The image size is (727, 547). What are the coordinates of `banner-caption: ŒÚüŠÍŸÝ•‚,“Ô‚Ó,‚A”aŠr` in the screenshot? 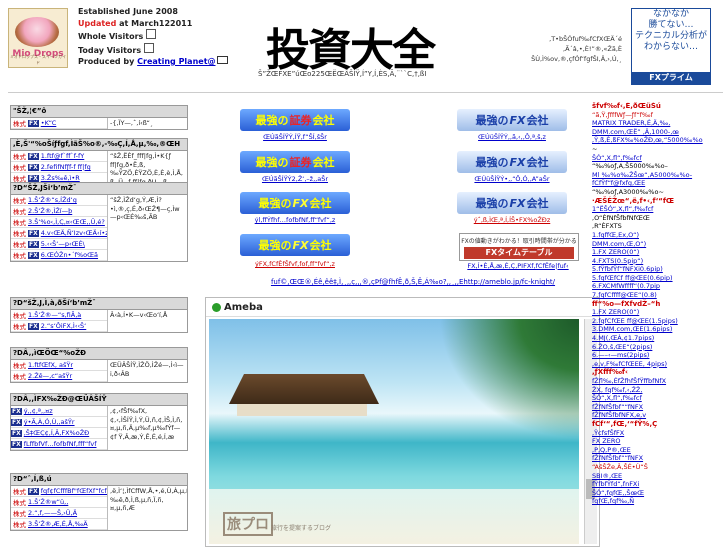 It's located at (512, 179).